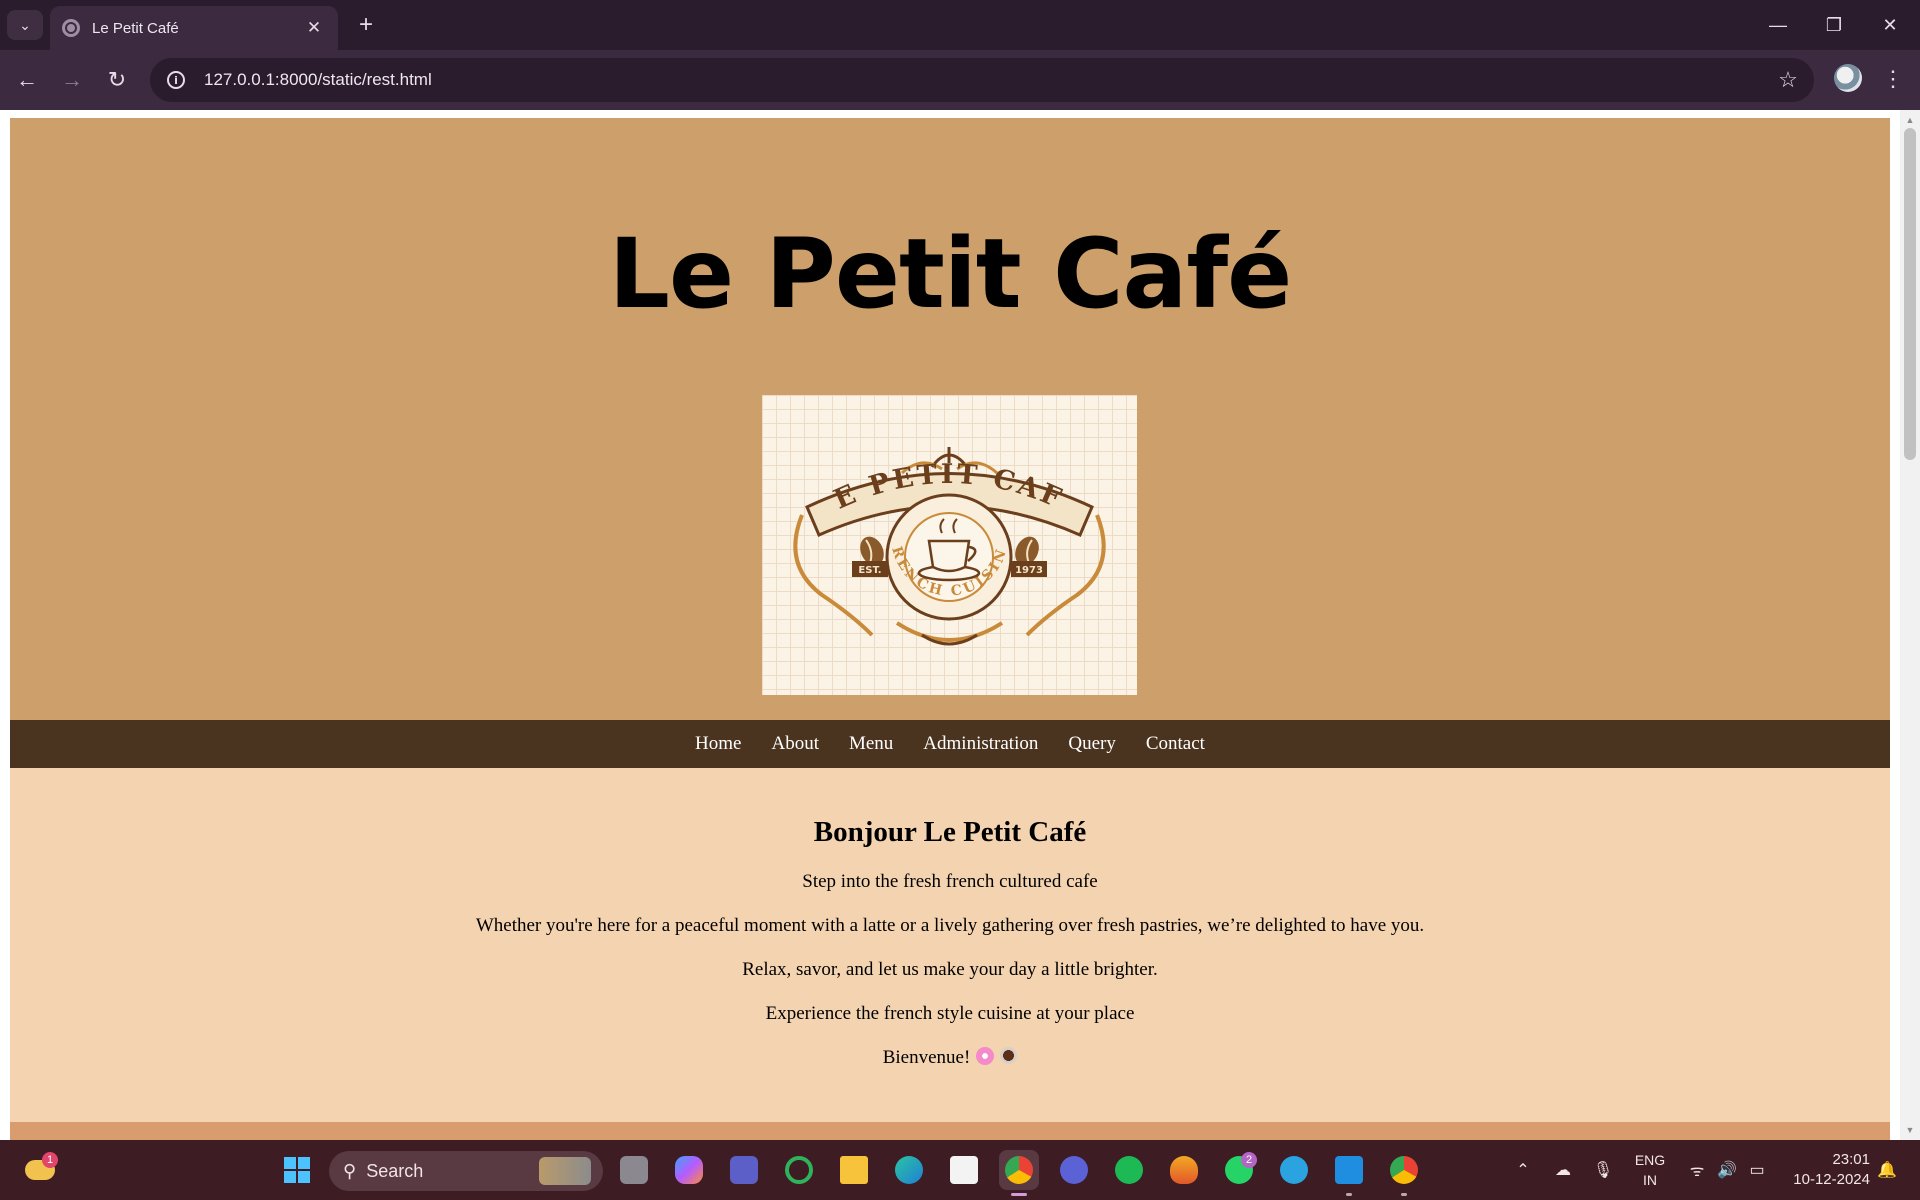 This screenshot has width=1920, height=1200. What do you see at coordinates (950, 274) in the screenshot?
I see `site-title: Le Petit Café` at bounding box center [950, 274].